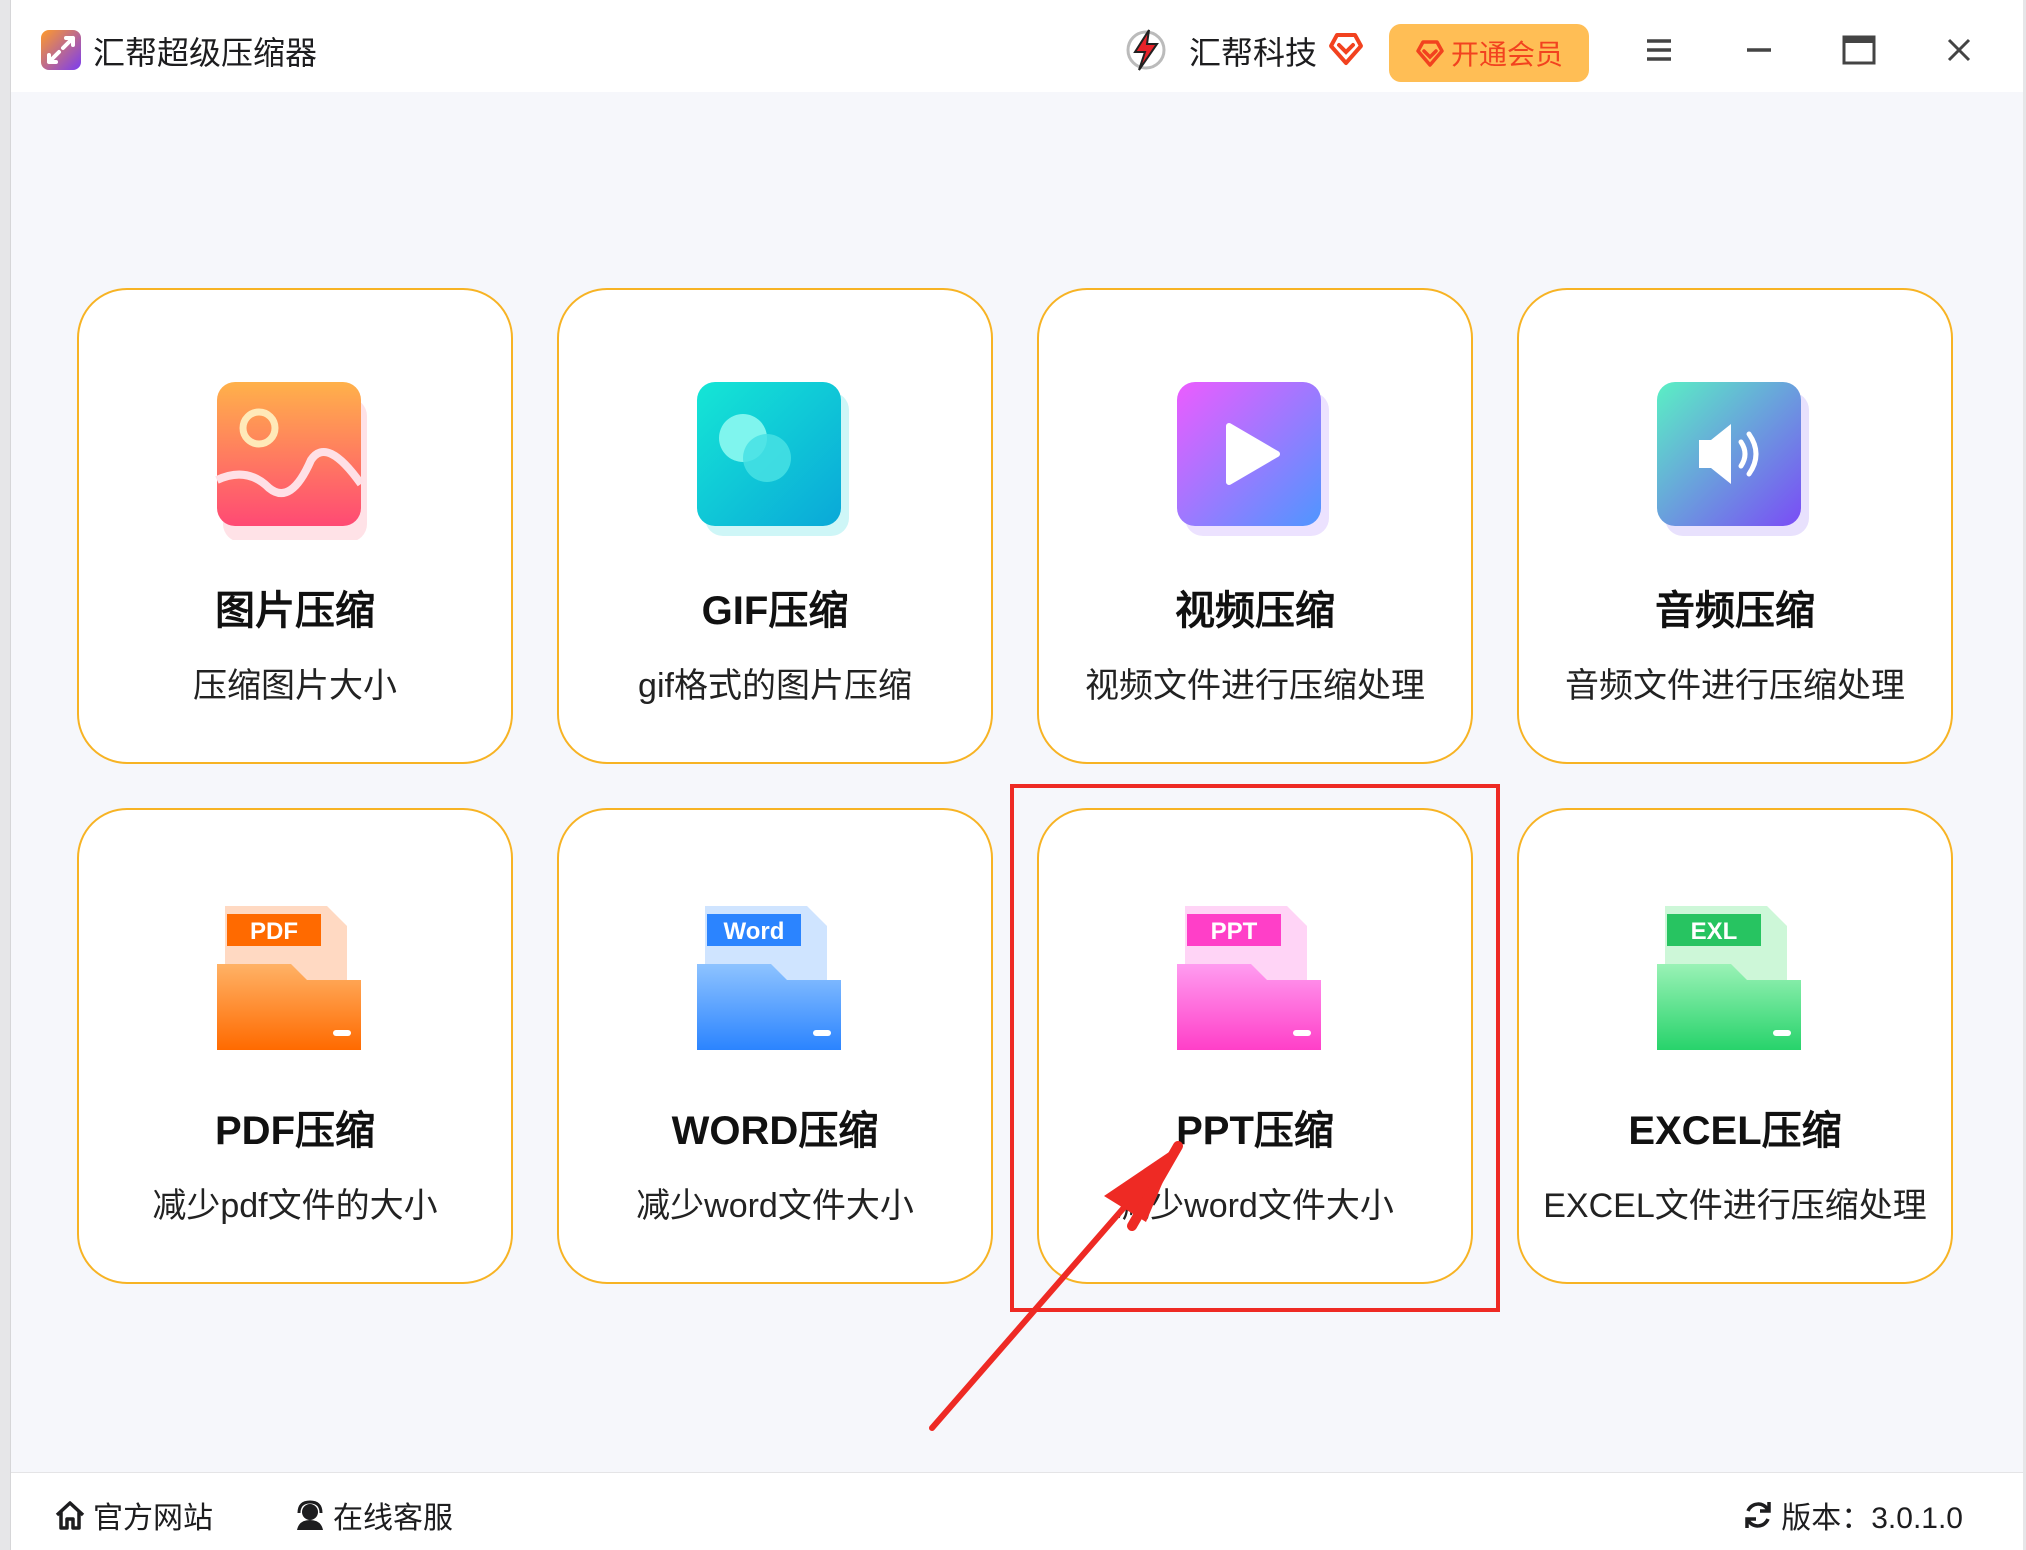 The width and height of the screenshot is (2026, 1550). I want to click on status-bar: 官方网站 在线客服 版本：3.0.1.0, so click(1017, 1511).